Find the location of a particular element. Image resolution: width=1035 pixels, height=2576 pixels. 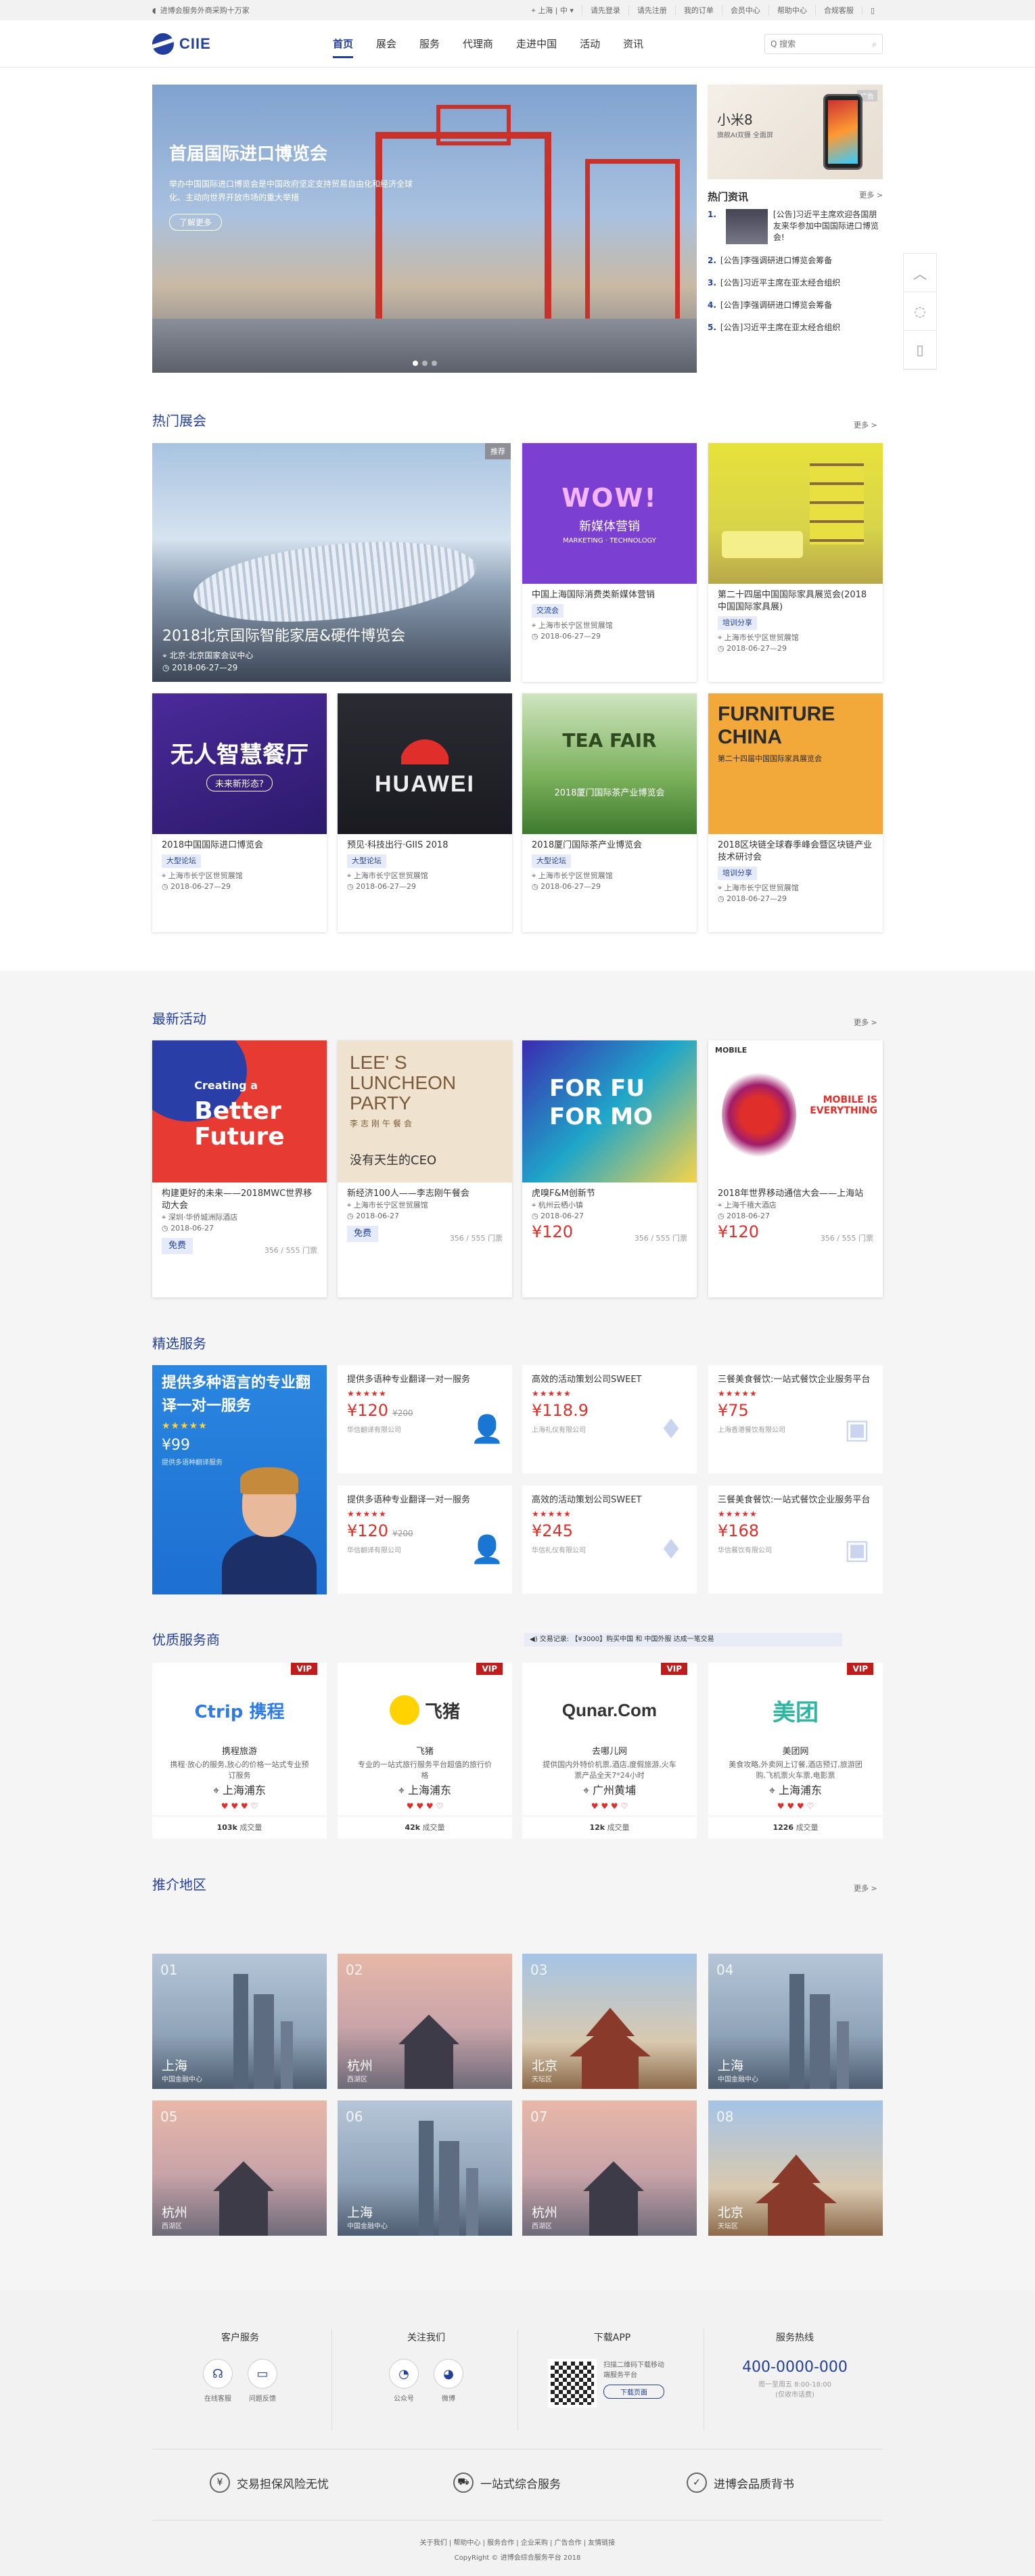

search-icon: ⌕ is located at coordinates (874, 44).